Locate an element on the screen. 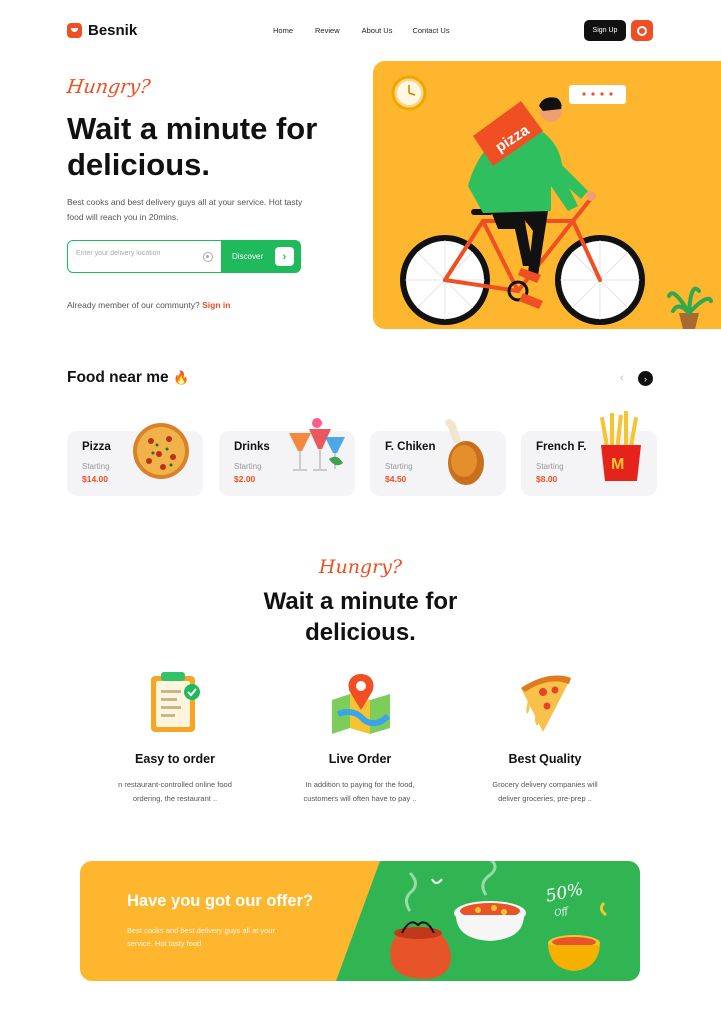  sign-in-link: Sign in is located at coordinates (216, 305).